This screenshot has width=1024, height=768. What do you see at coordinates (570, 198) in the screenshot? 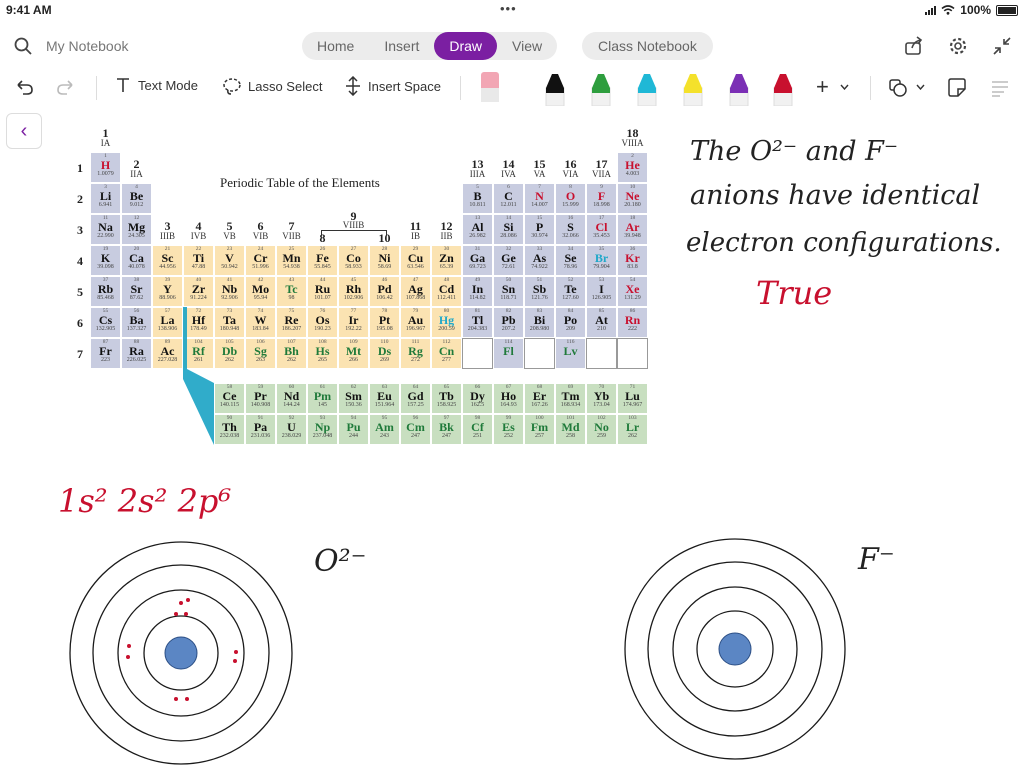
I see `element-cell: 8 O 15.999` at bounding box center [570, 198].